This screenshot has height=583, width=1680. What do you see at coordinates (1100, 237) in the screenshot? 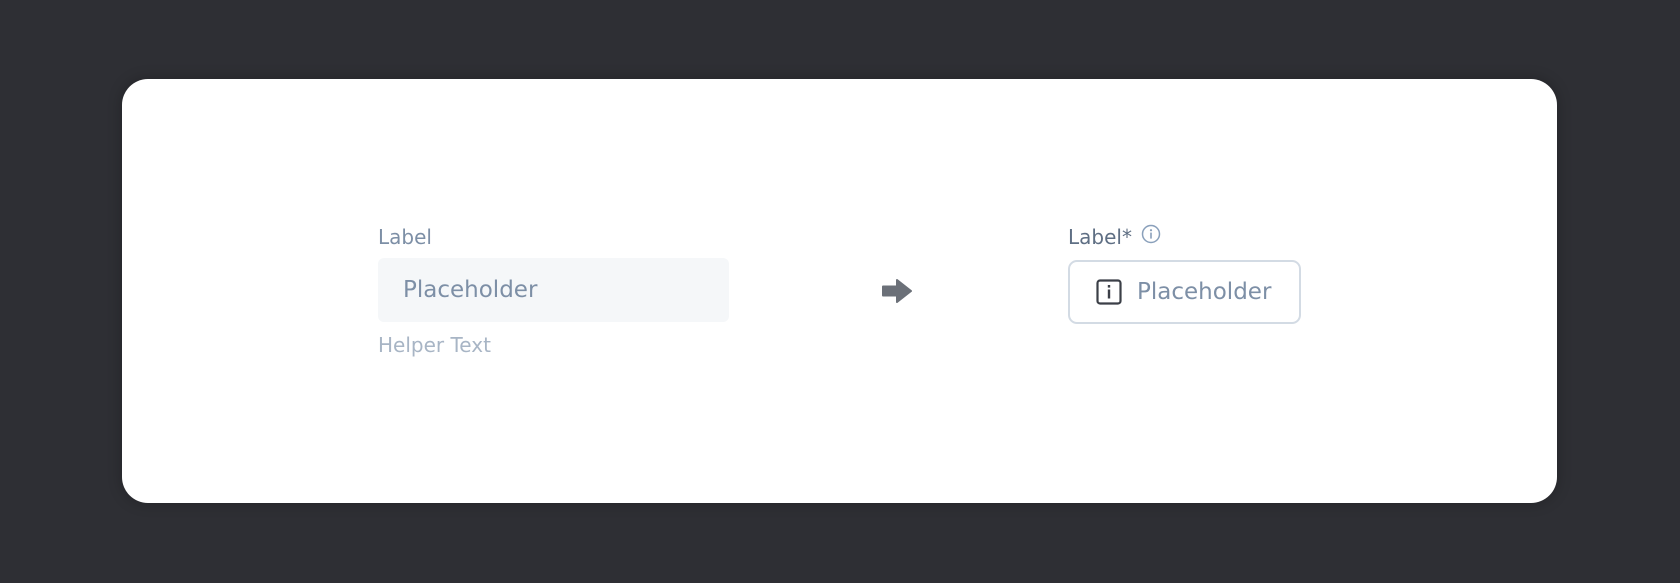
I see `field-label-required: Label*` at bounding box center [1100, 237].